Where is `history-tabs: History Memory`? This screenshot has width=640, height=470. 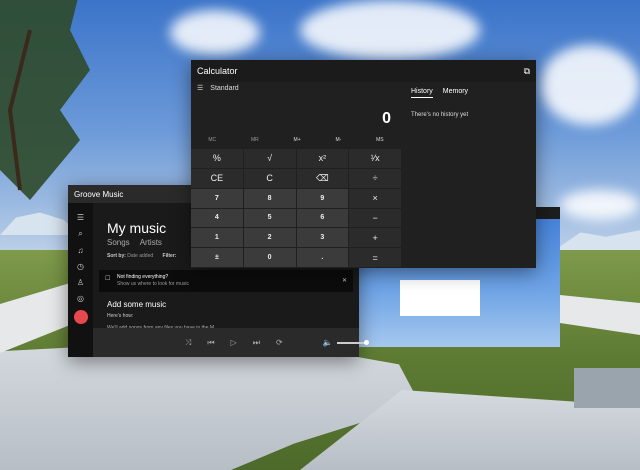
history-tabs: History Memory is located at coordinates (439, 93).